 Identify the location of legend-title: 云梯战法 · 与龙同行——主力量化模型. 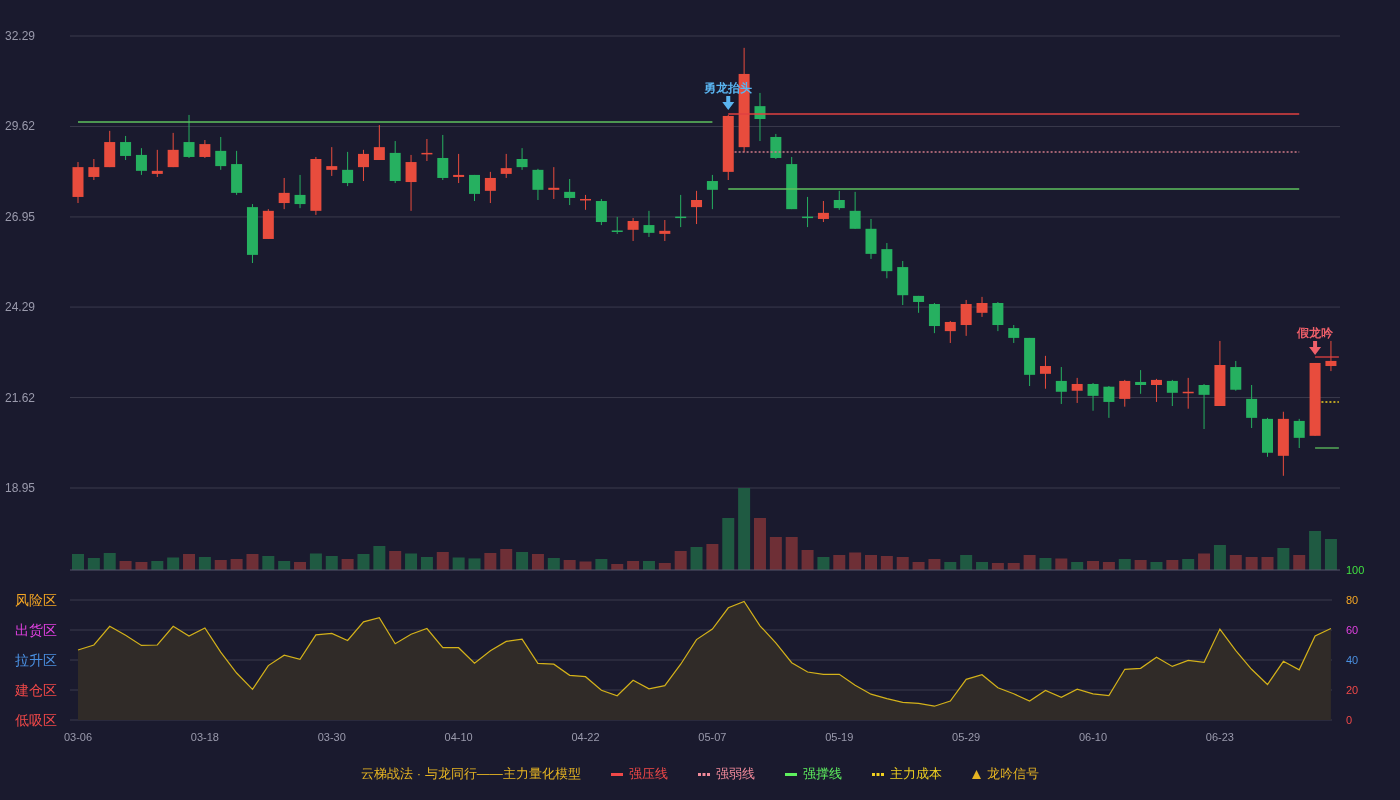
(471, 774).